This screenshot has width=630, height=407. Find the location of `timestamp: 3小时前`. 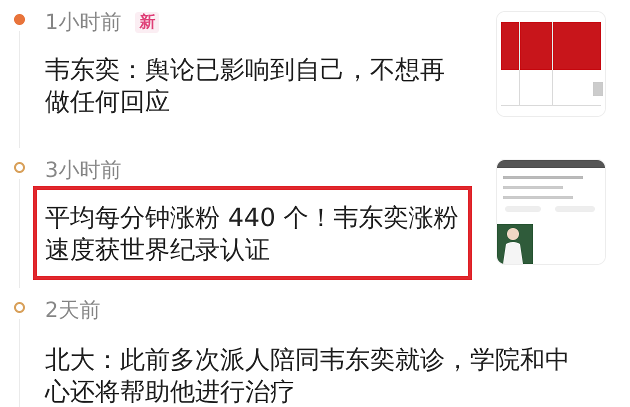

timestamp: 3小时前 is located at coordinates (83, 170).